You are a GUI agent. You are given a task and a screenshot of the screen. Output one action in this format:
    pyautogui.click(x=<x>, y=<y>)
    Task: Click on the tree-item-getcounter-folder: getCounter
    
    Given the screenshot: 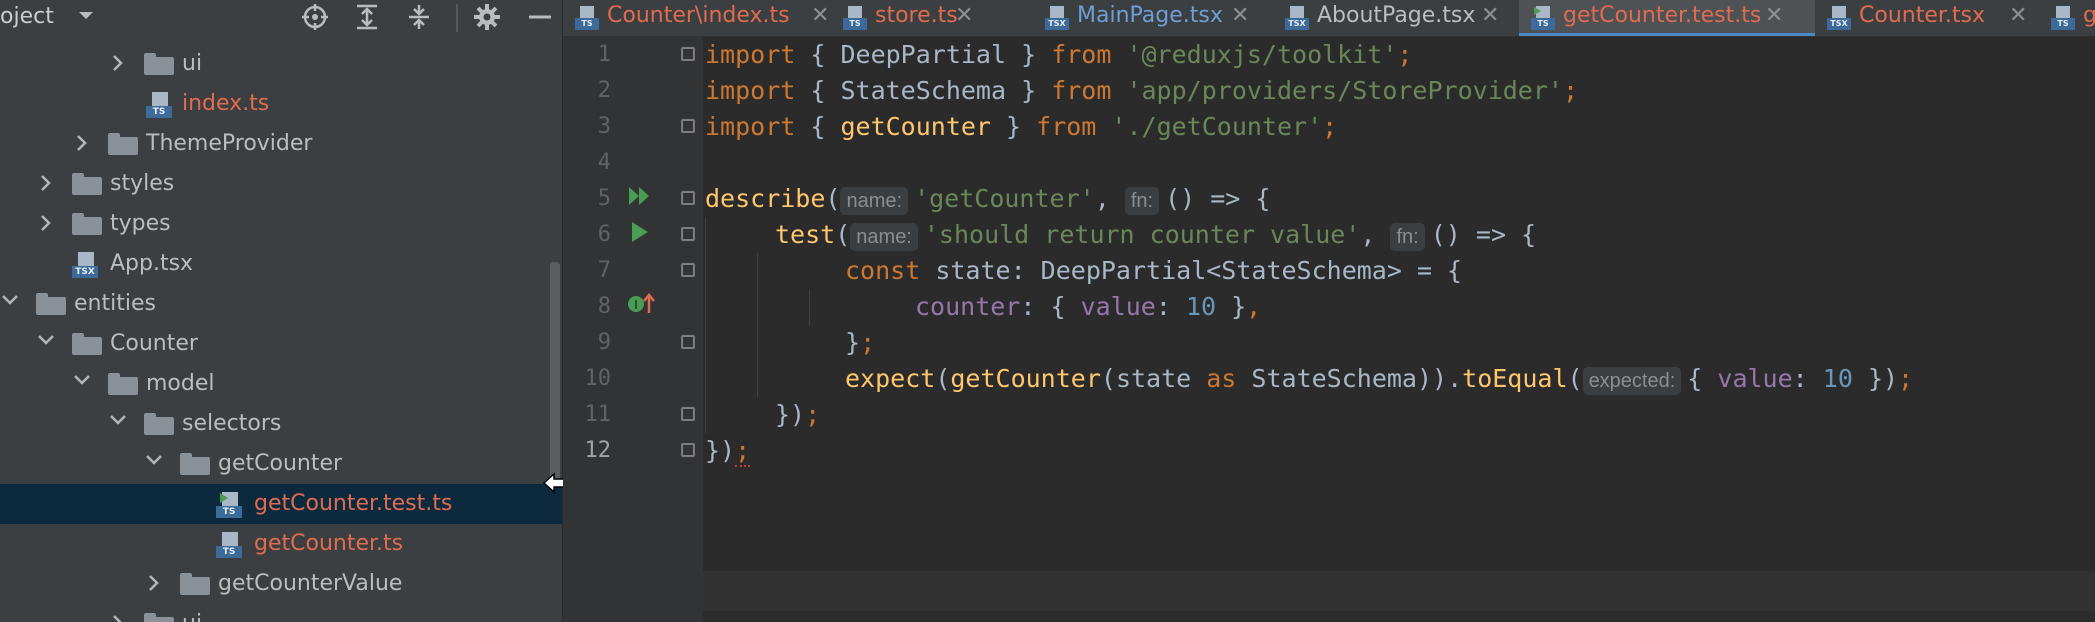 What is the action you would take?
    pyautogui.click(x=281, y=464)
    